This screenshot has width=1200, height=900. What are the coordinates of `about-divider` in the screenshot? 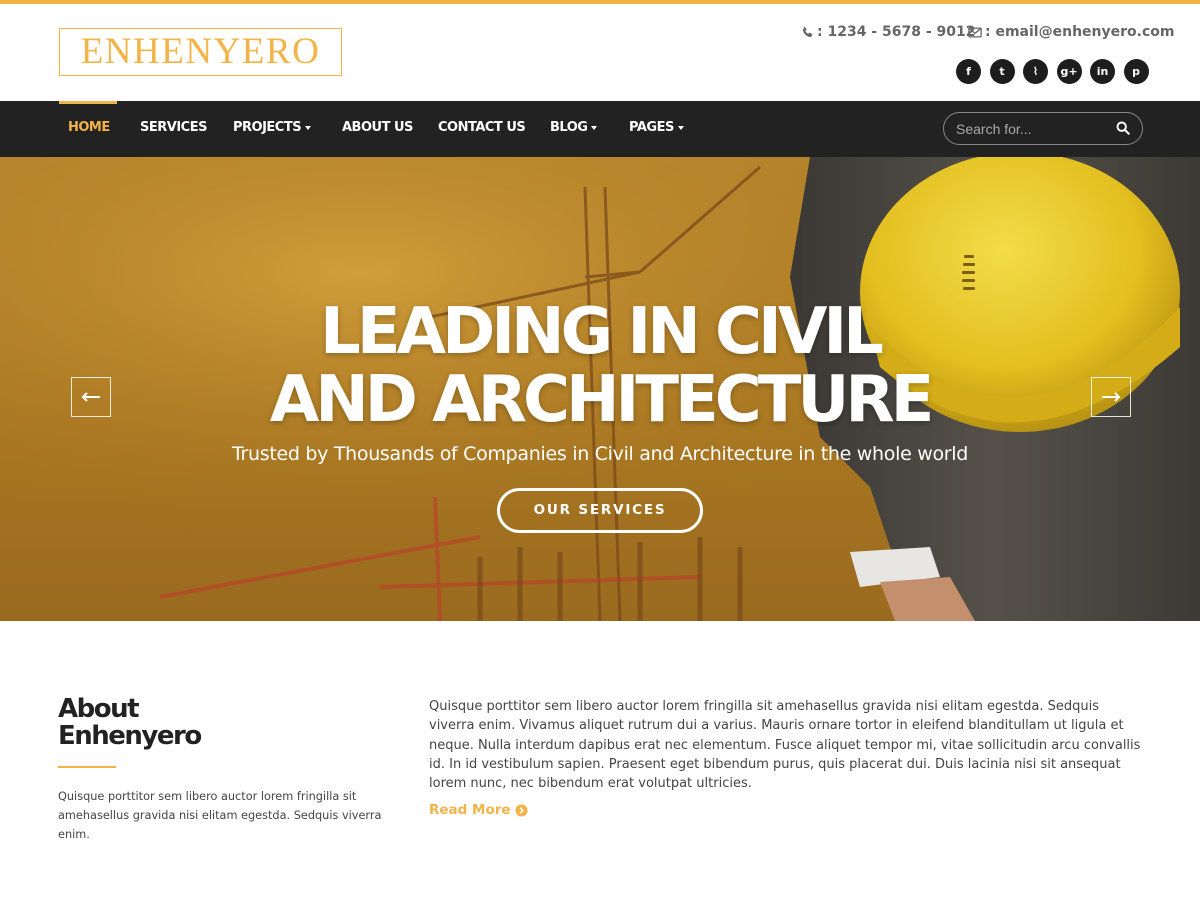 It's located at (87, 767).